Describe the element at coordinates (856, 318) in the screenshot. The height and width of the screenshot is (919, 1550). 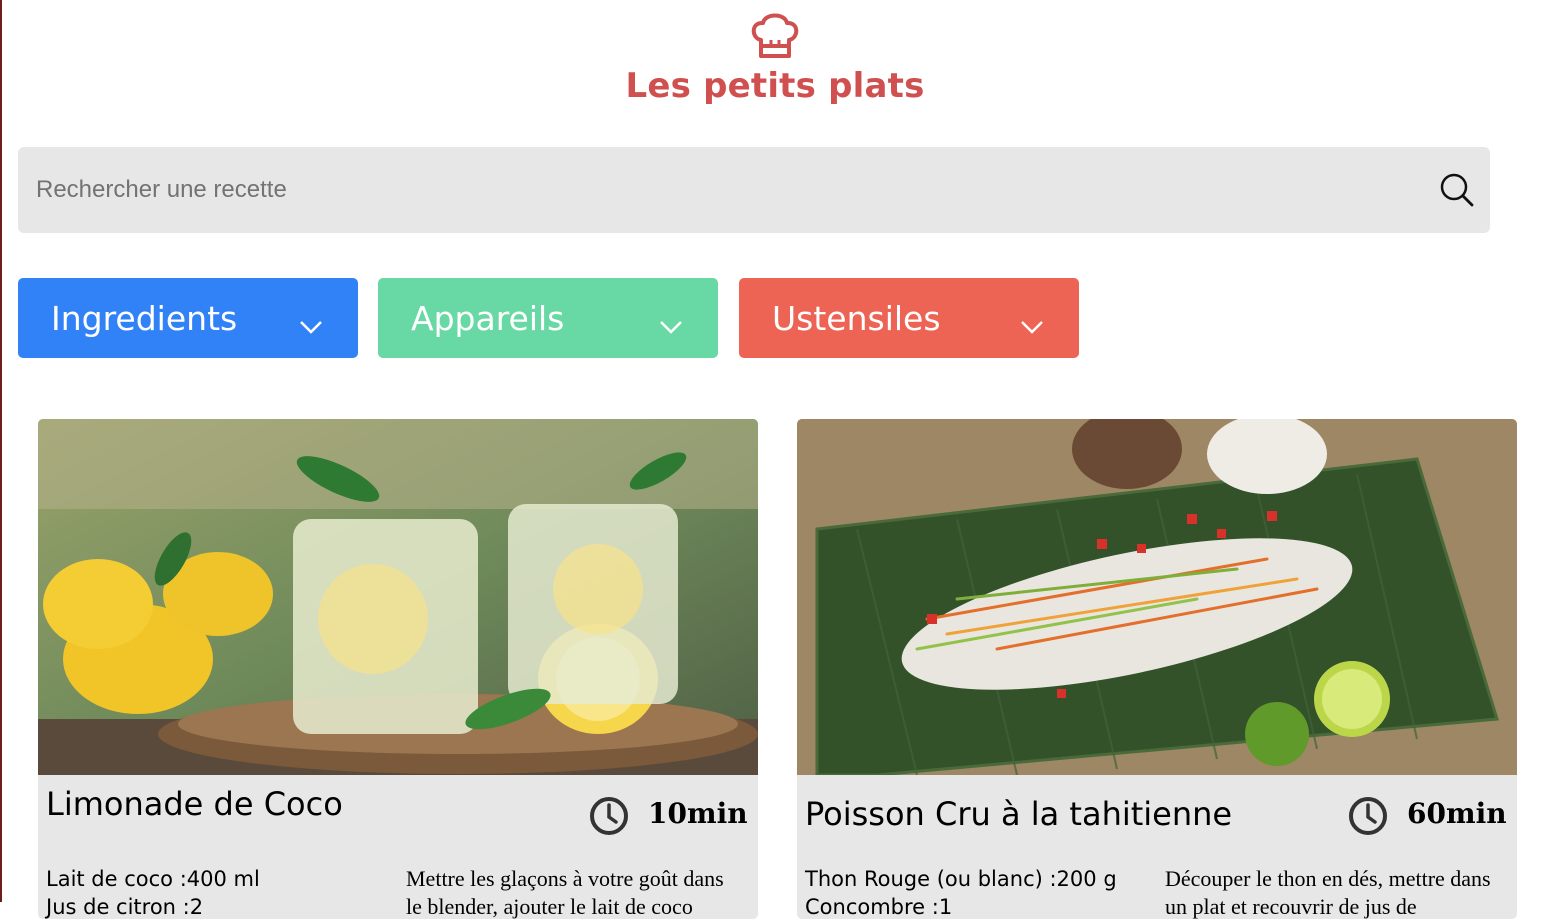
I see `filter-ustensiles-label: Ustensiles` at that location.